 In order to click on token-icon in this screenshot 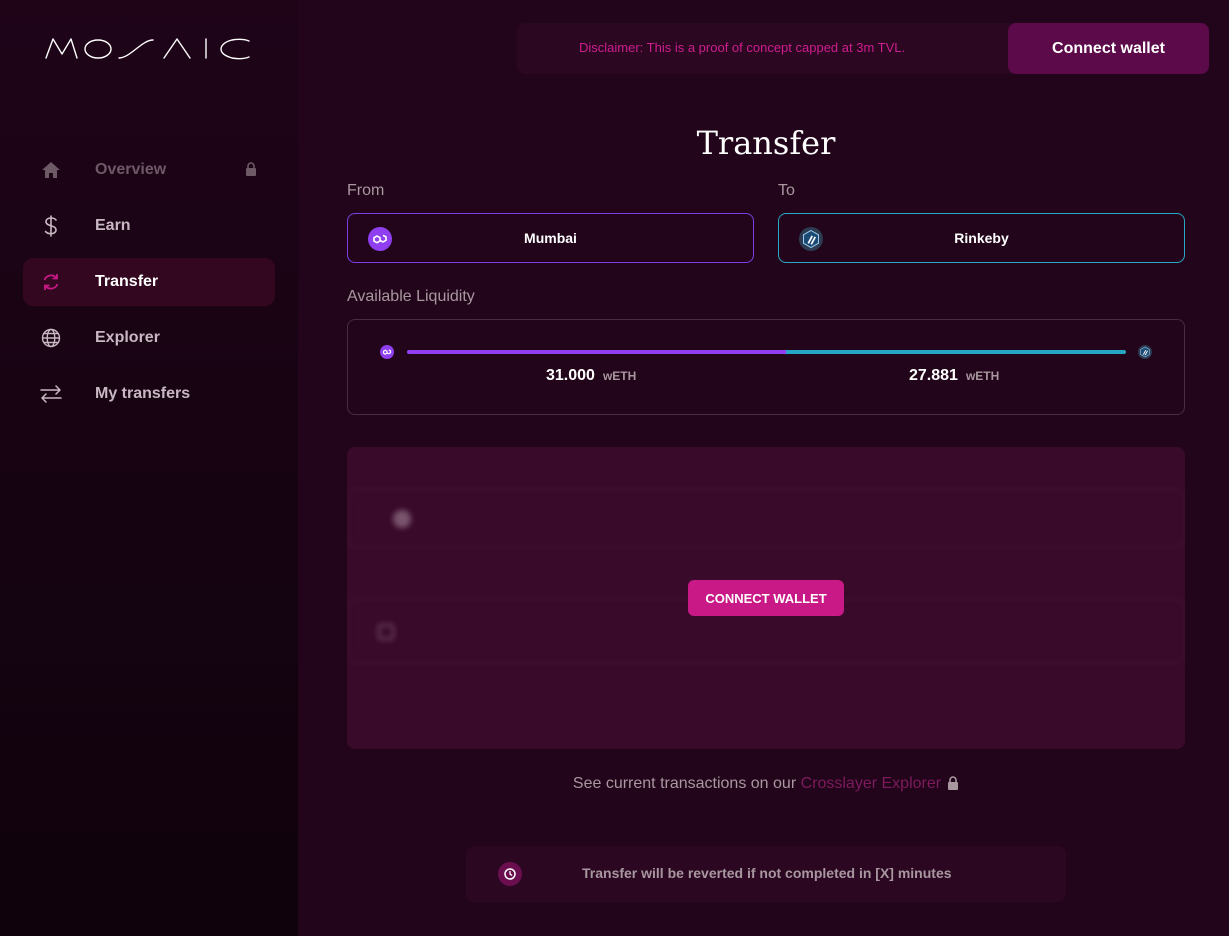, I will do `click(402, 519)`.